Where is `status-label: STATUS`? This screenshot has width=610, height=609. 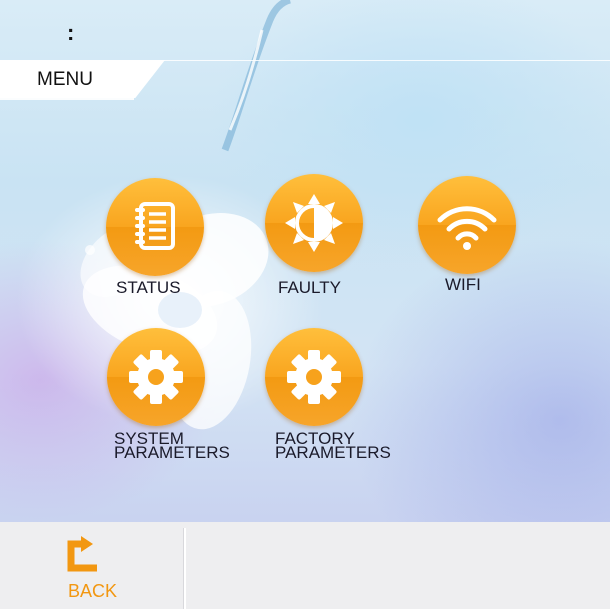
status-label: STATUS is located at coordinates (148, 287).